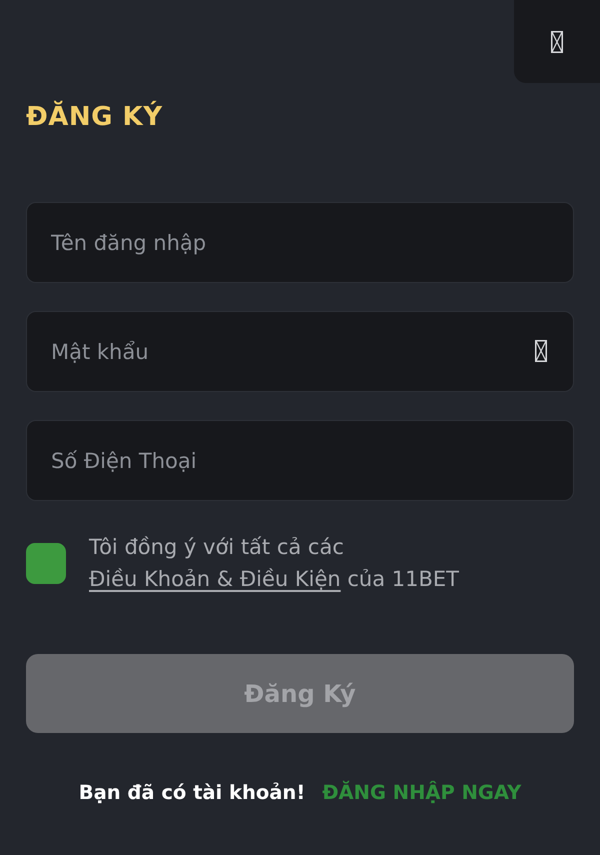 The width and height of the screenshot is (600, 855). I want to click on login-link: ĐĂNG NHẬP NGAY, so click(422, 792).